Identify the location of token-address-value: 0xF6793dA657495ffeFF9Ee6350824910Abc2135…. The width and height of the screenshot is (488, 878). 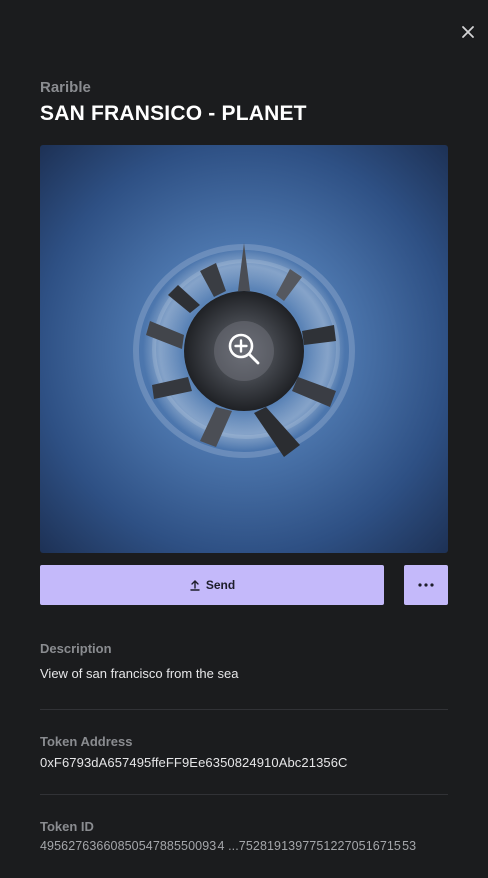
(194, 762).